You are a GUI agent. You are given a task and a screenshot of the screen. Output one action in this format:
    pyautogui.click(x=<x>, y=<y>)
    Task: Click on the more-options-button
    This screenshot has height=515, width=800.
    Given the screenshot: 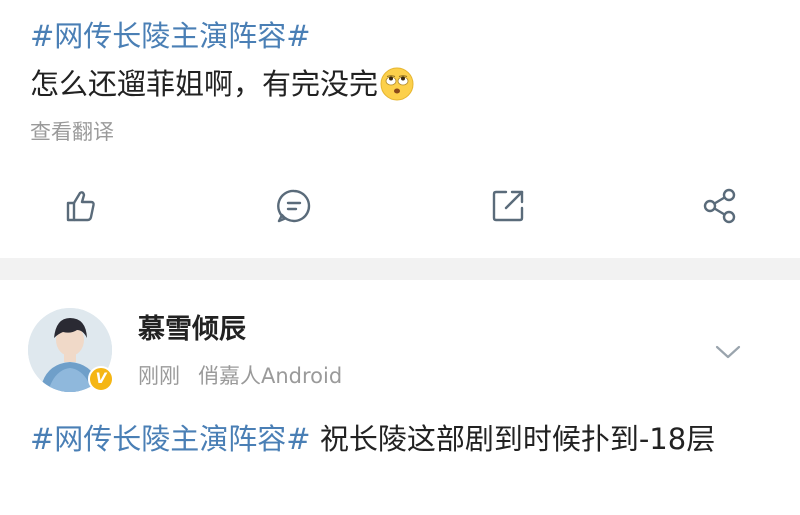 What is the action you would take?
    pyautogui.click(x=728, y=352)
    